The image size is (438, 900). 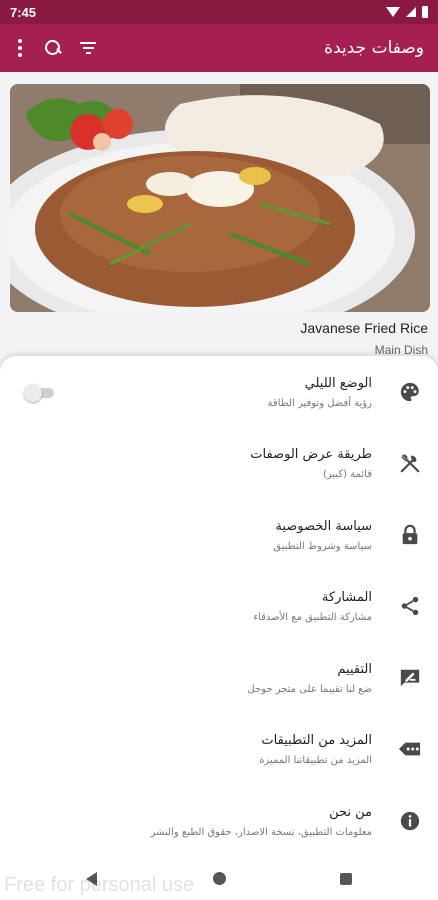 What do you see at coordinates (364, 328) in the screenshot?
I see `recipe-title: Javanese Fried Rice` at bounding box center [364, 328].